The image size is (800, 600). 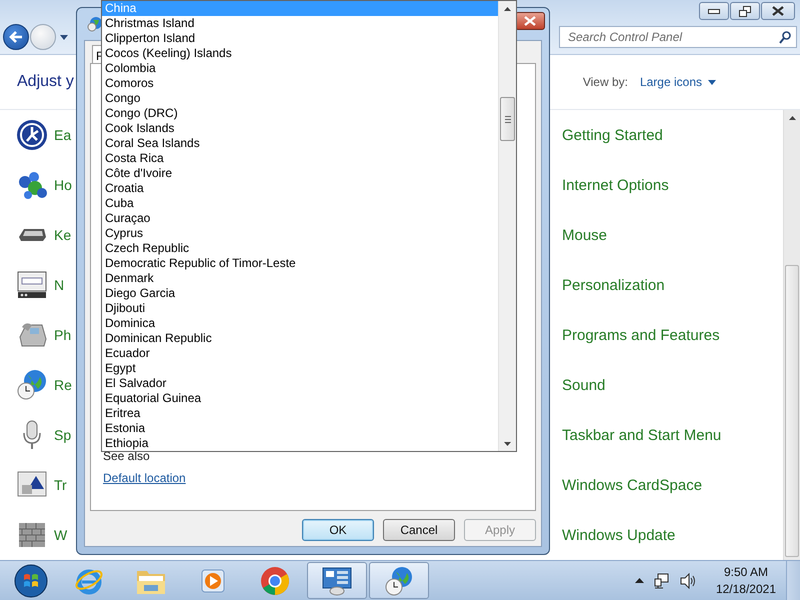 What do you see at coordinates (95, 24) in the screenshot?
I see `globe-icon` at bounding box center [95, 24].